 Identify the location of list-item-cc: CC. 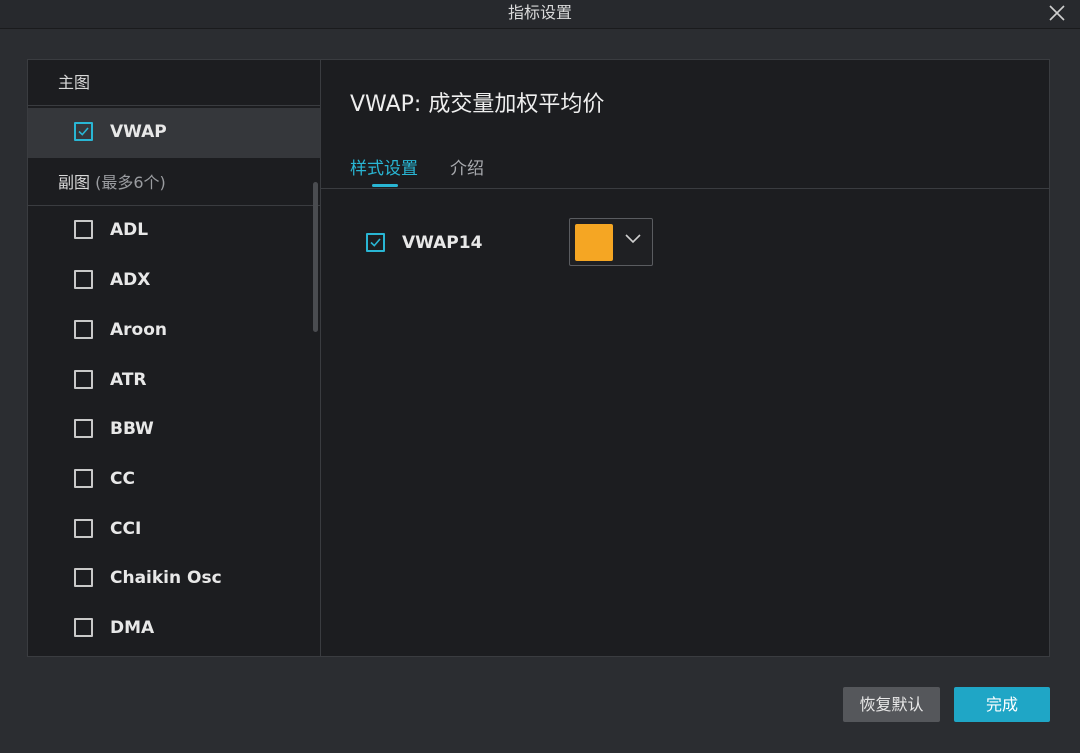
(174, 480).